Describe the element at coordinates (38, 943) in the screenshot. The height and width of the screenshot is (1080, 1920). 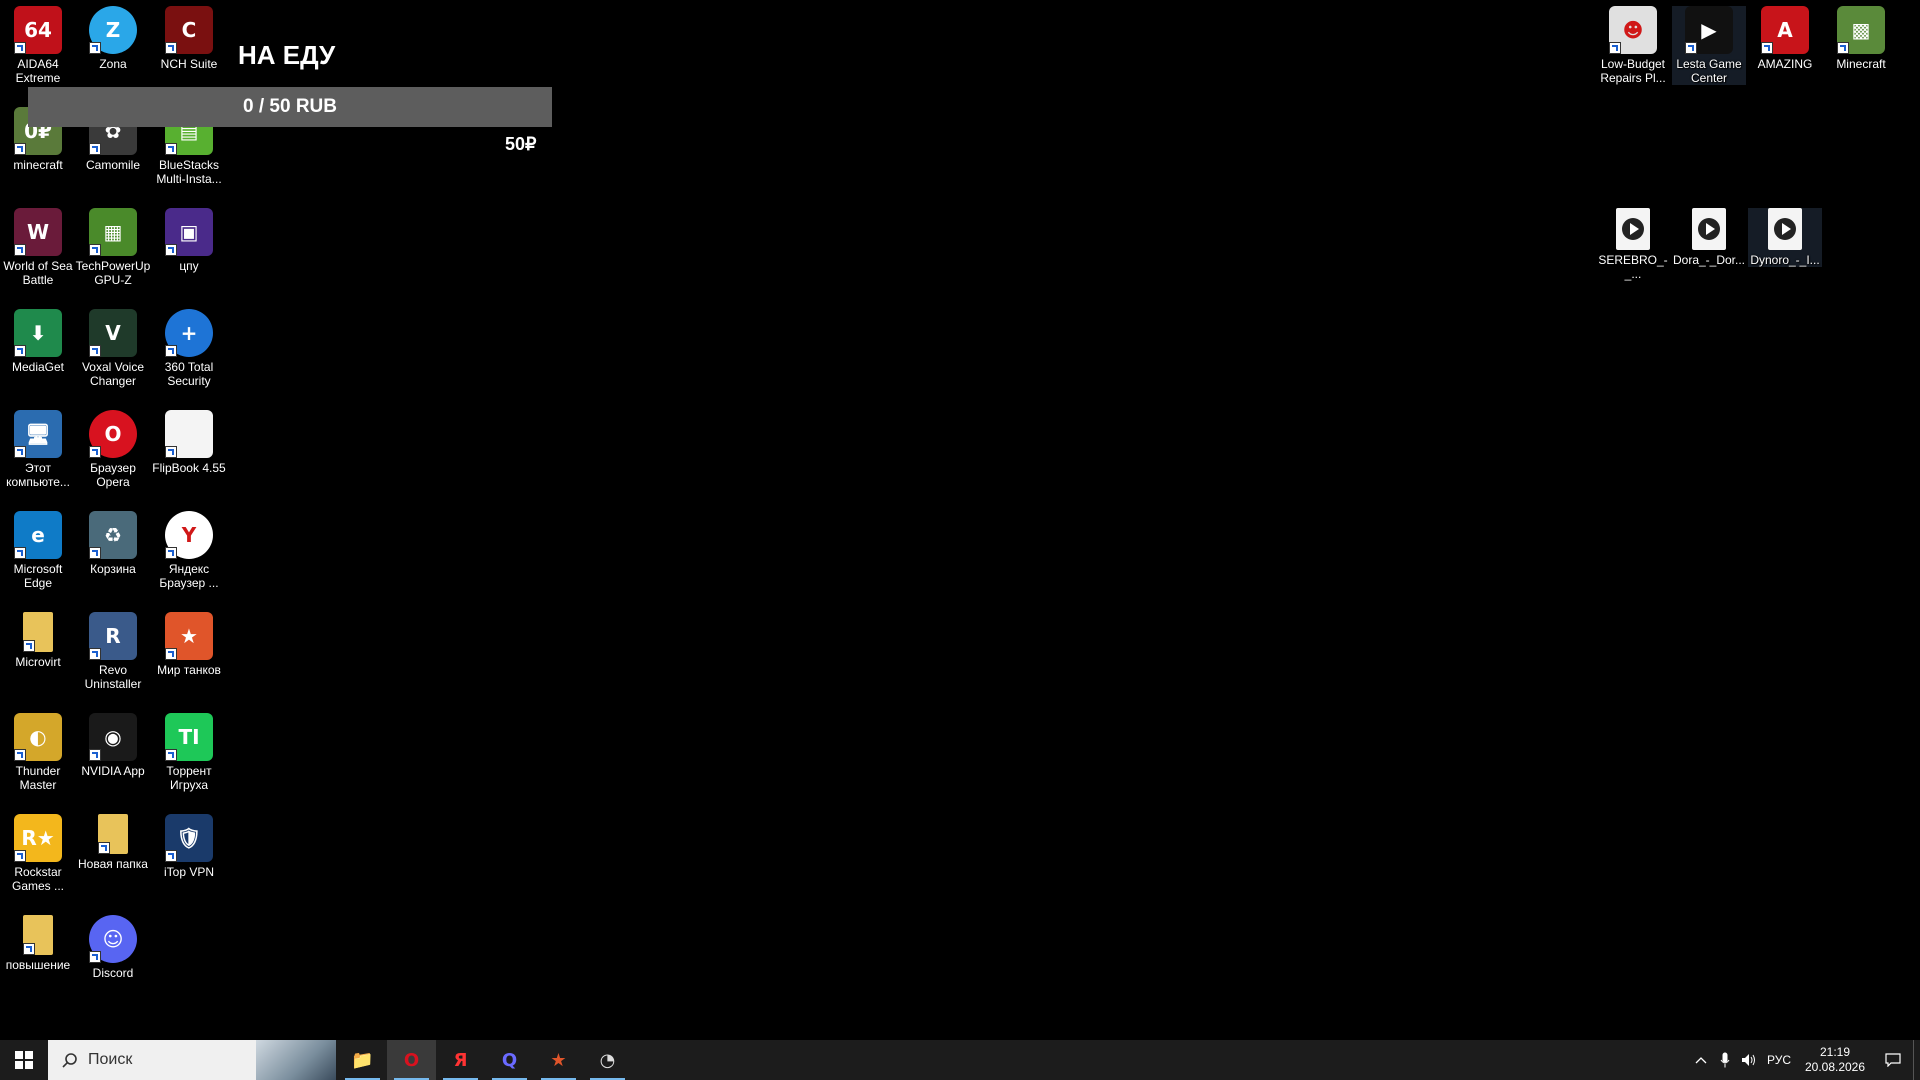
I see `desktop-icon: повышение` at that location.